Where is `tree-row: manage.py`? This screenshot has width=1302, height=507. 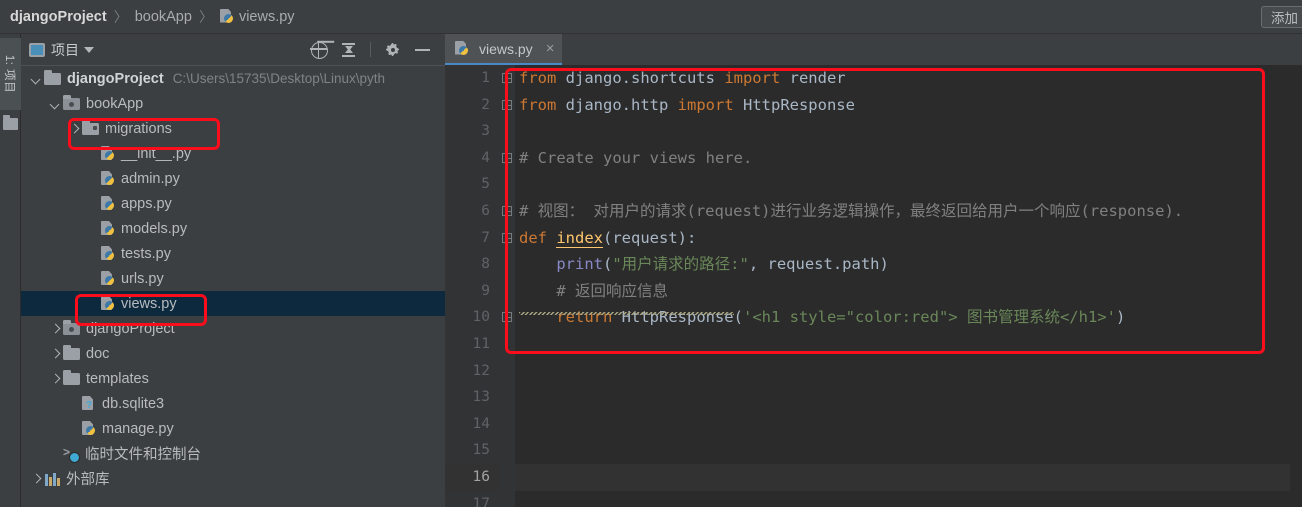 tree-row: manage.py is located at coordinates (233, 428).